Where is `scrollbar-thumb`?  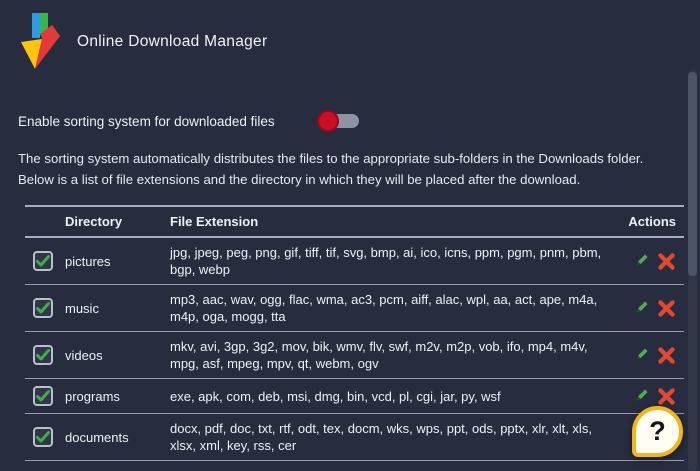 scrollbar-thumb is located at coordinates (692, 174).